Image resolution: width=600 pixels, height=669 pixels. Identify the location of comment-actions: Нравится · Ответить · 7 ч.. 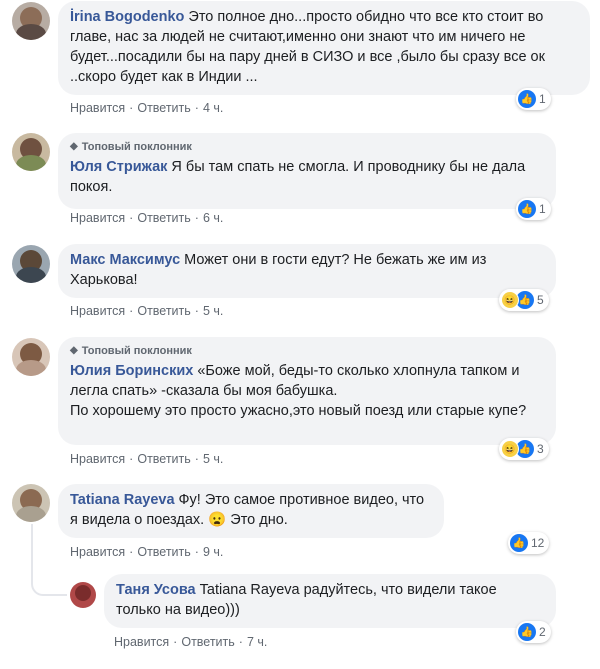
(191, 642).